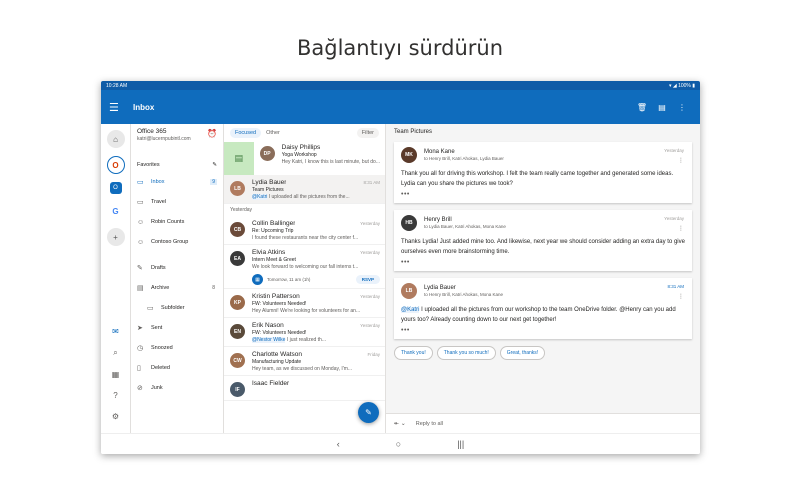 This screenshot has height=500, width=800. What do you see at coordinates (241, 210) in the screenshot?
I see `date-group-header: Yesterday` at bounding box center [241, 210].